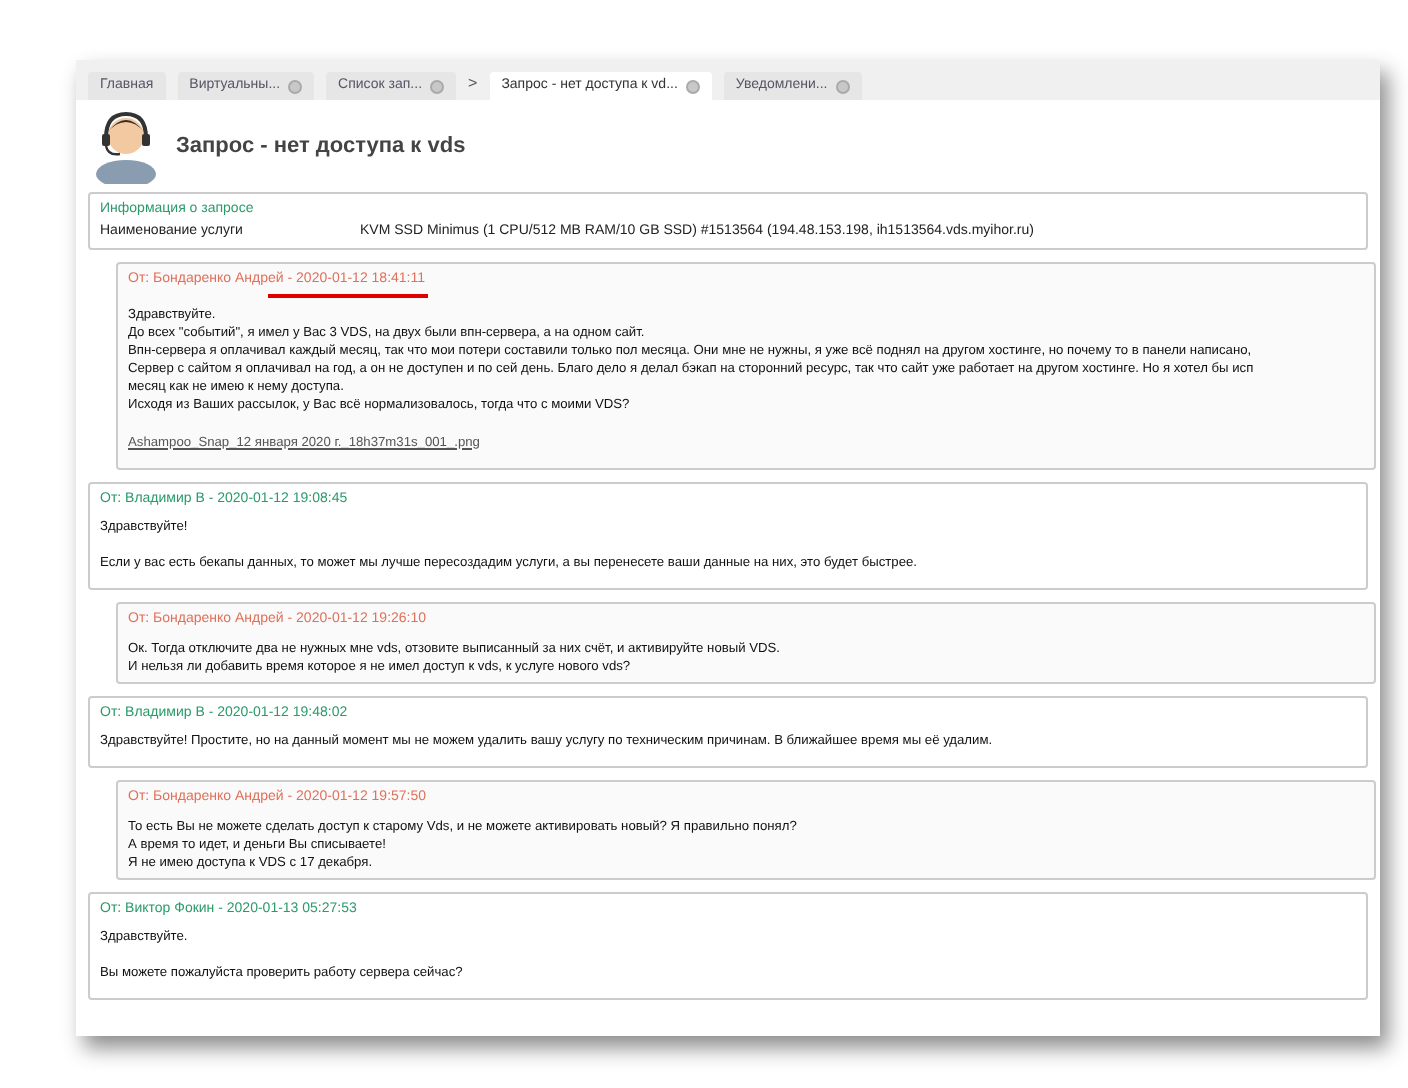 This screenshot has height=1088, width=1408. Describe the element at coordinates (126, 146) in the screenshot. I see `support-agent-icon` at that location.